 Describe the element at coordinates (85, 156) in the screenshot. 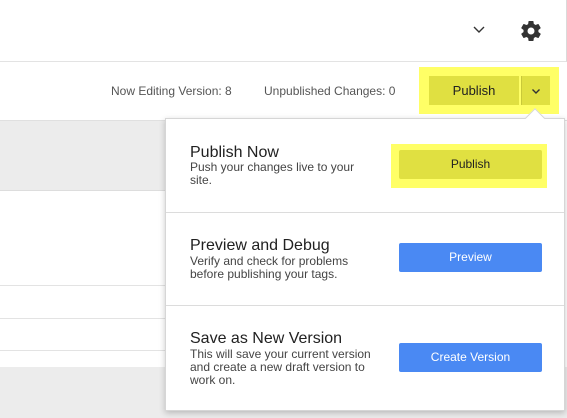

I see `content-header-band` at that location.